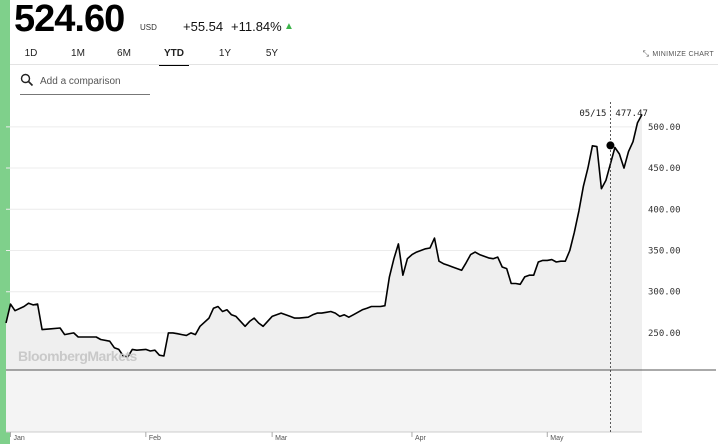 The image size is (718, 444). I want to click on x-tick-label: Apr, so click(421, 438).